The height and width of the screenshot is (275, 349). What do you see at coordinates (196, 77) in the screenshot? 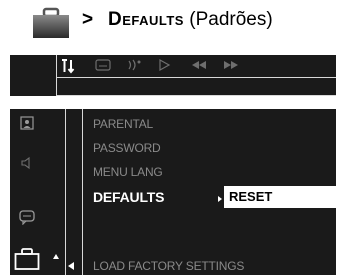
I see `top-bar-divider` at bounding box center [196, 77].